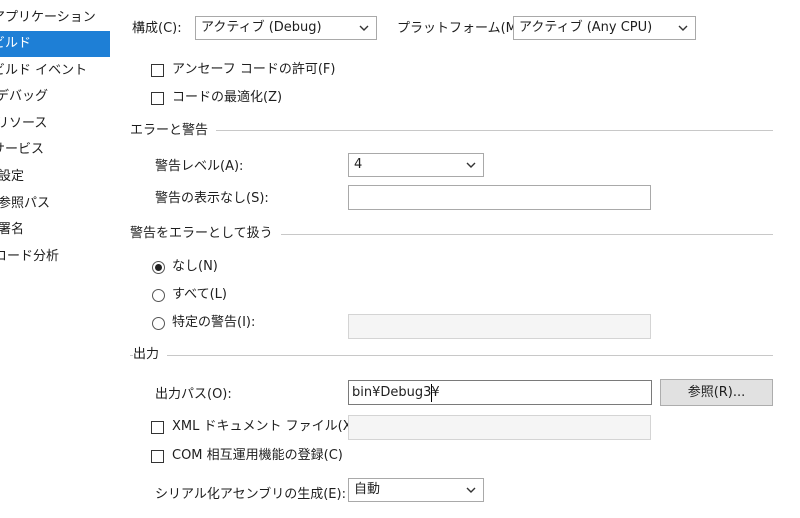  I want to click on platform-select-value: アクティブ (Any CPU), so click(586, 27).